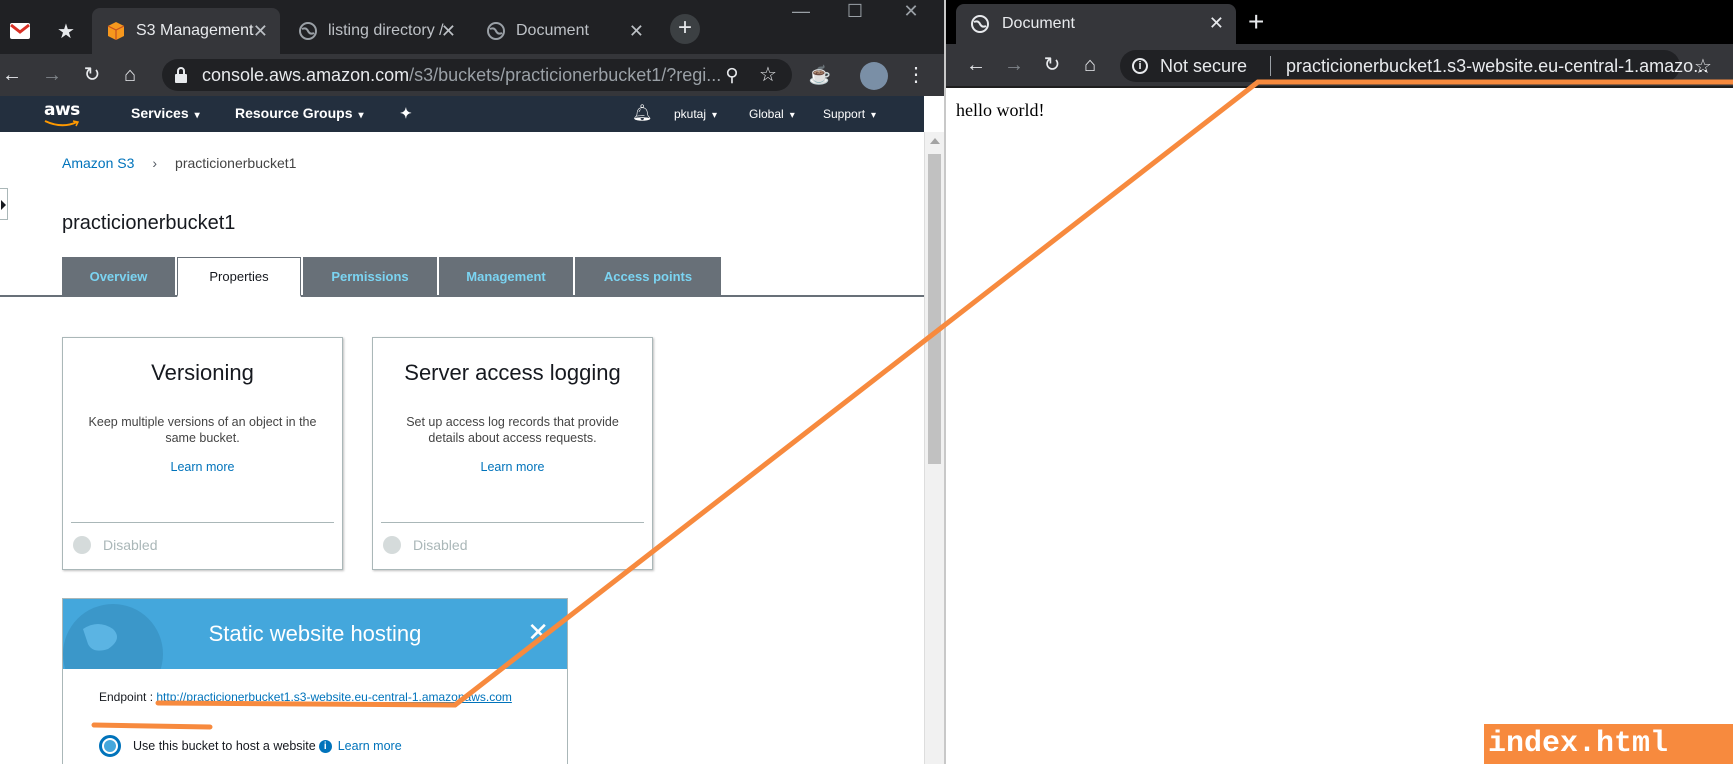 The width and height of the screenshot is (1733, 764). Describe the element at coordinates (224, 746) in the screenshot. I see `host-website-label: Use this bucket to host a website` at that location.